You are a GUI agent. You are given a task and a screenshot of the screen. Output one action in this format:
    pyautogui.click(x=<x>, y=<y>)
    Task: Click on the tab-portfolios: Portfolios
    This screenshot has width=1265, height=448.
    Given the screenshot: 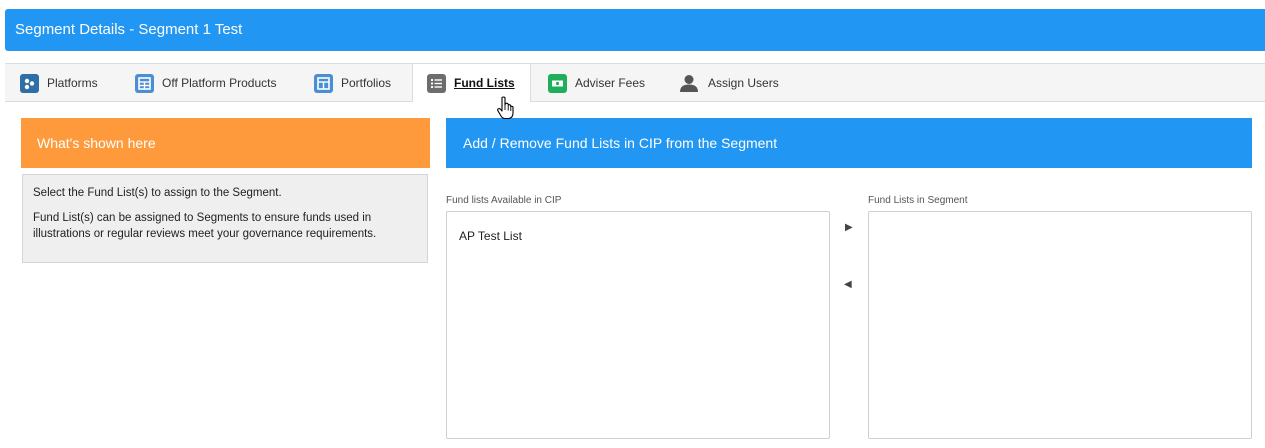 What is the action you would take?
    pyautogui.click(x=352, y=83)
    